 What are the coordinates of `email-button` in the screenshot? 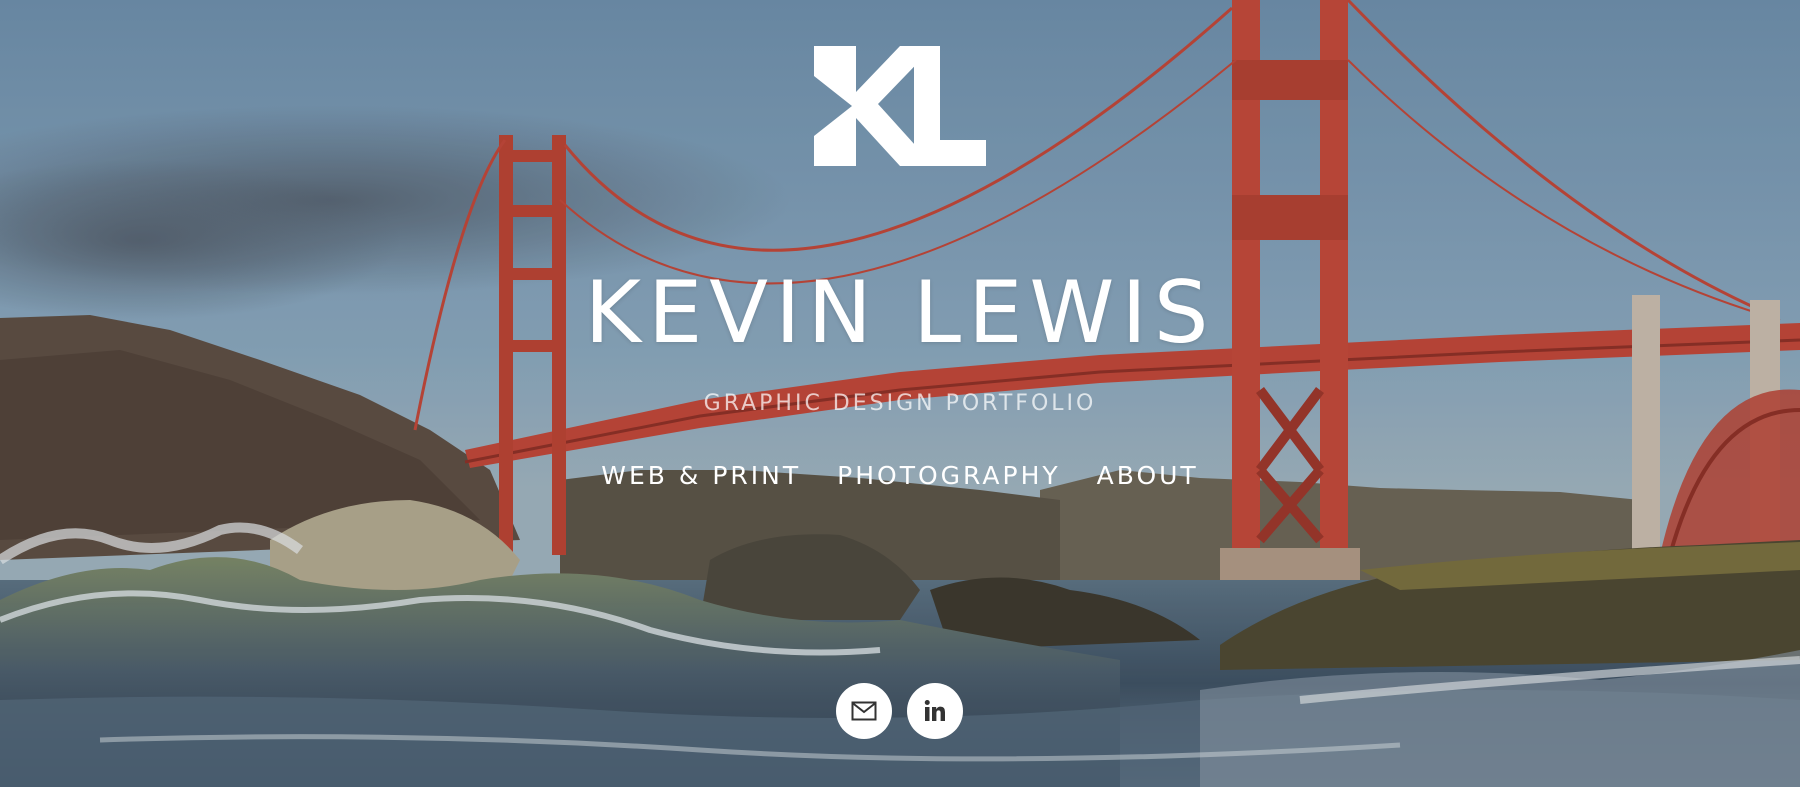 It's located at (864, 711).